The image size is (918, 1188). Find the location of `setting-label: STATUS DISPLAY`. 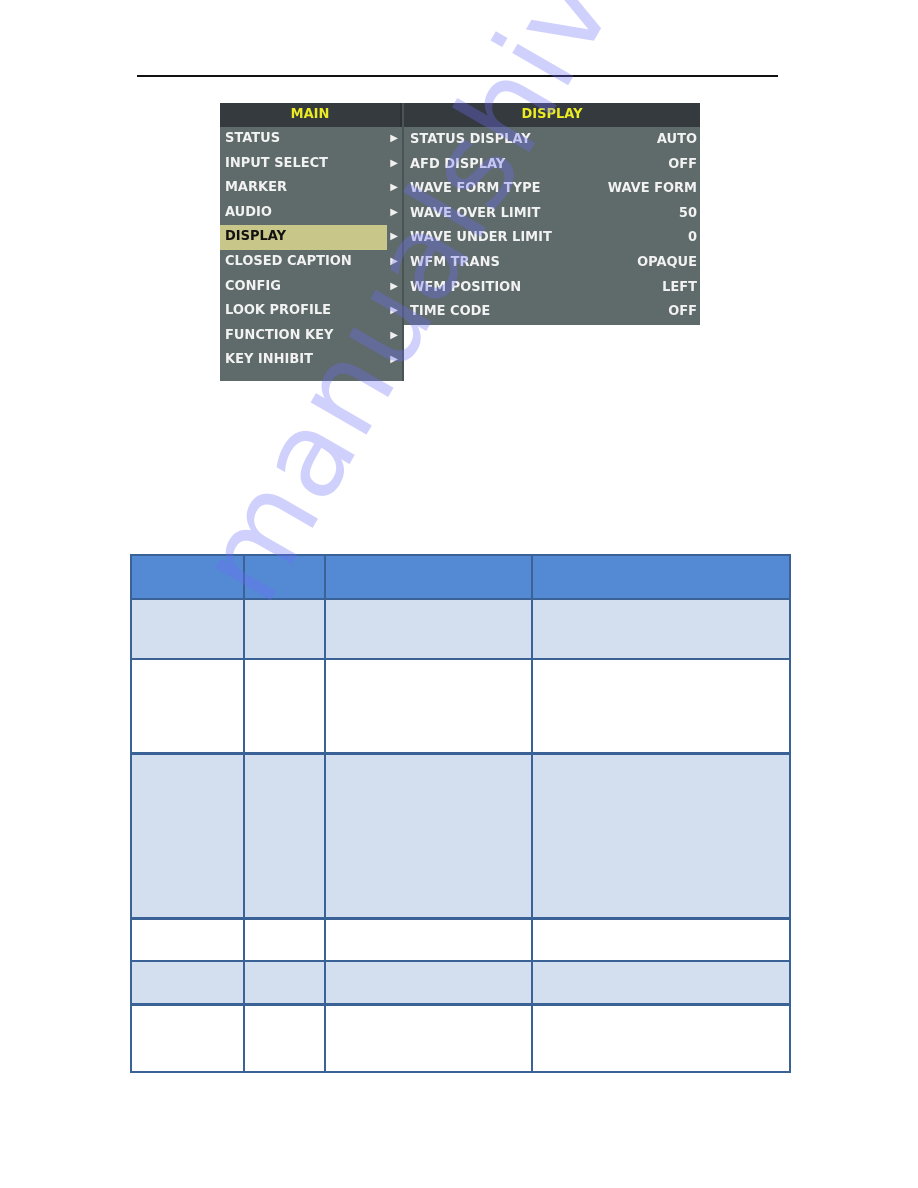

setting-label: STATUS DISPLAY is located at coordinates (470, 139).